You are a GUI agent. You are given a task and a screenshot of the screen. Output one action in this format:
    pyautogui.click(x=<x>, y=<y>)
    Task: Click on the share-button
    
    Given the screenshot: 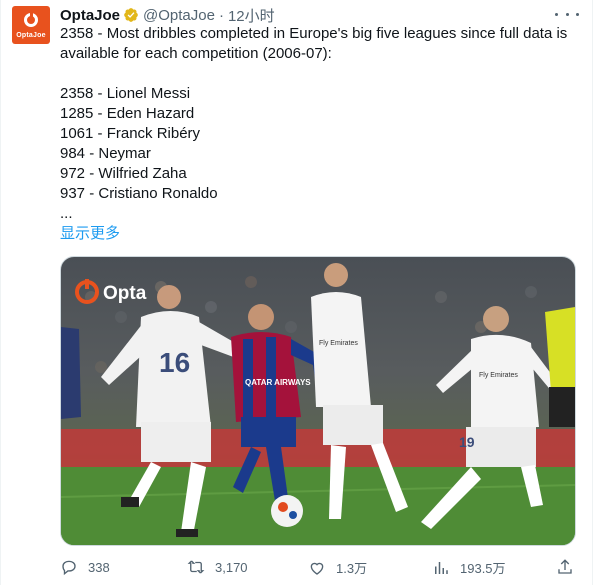 What is the action you would take?
    pyautogui.click(x=570, y=567)
    